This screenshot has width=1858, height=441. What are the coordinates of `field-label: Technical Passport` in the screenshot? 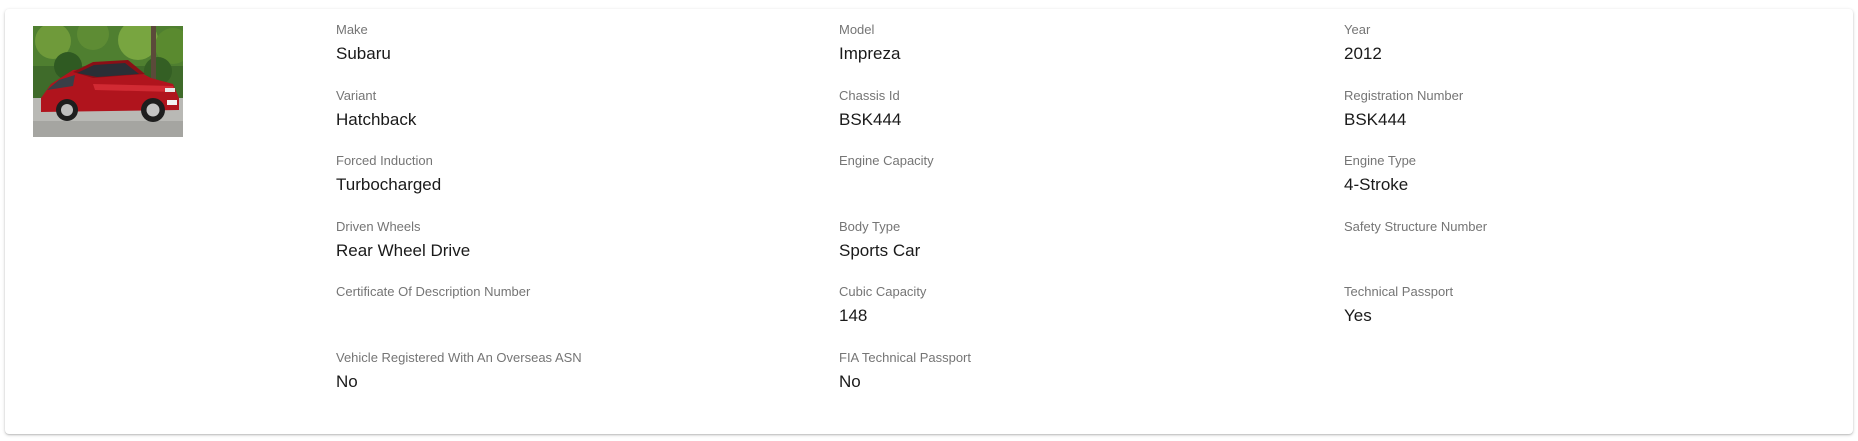 It's located at (1399, 291).